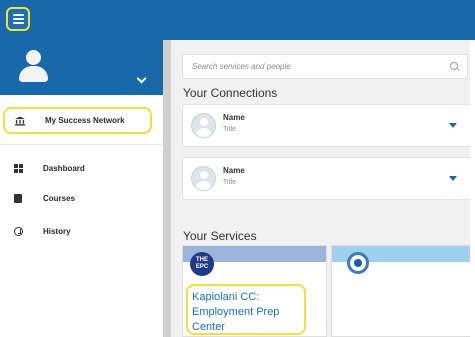 This screenshot has width=475, height=337. I want to click on sidebar-item-label: Dashboard, so click(64, 168).